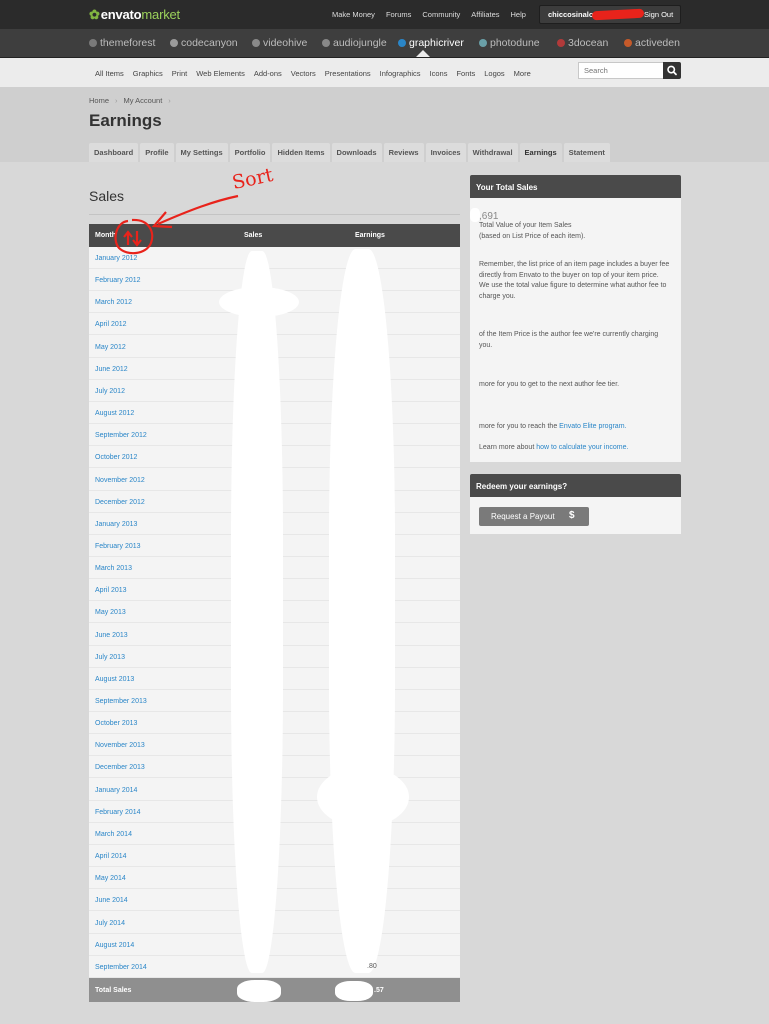 The height and width of the screenshot is (1024, 769). Describe the element at coordinates (439, 73) in the screenshot. I see `category-icons: Icons` at that location.